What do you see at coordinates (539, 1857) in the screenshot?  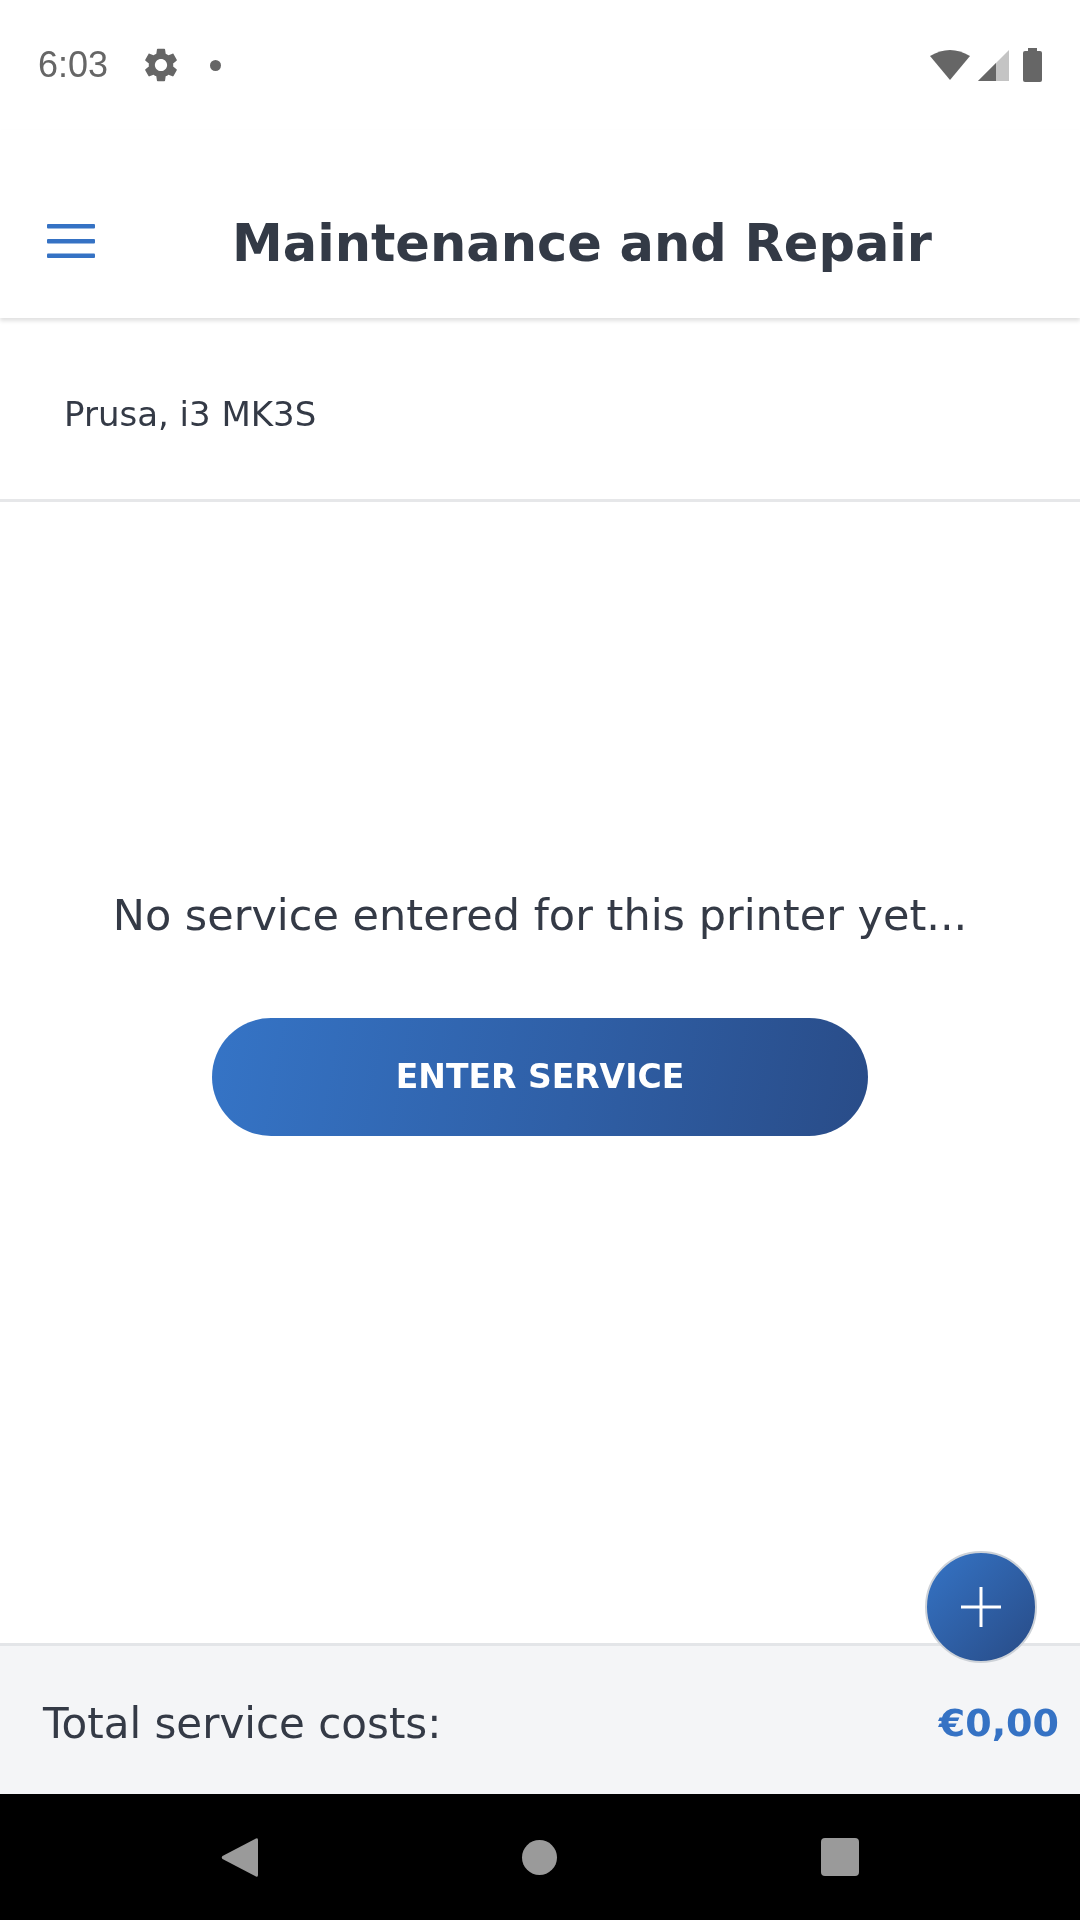 I see `home-icon` at bounding box center [539, 1857].